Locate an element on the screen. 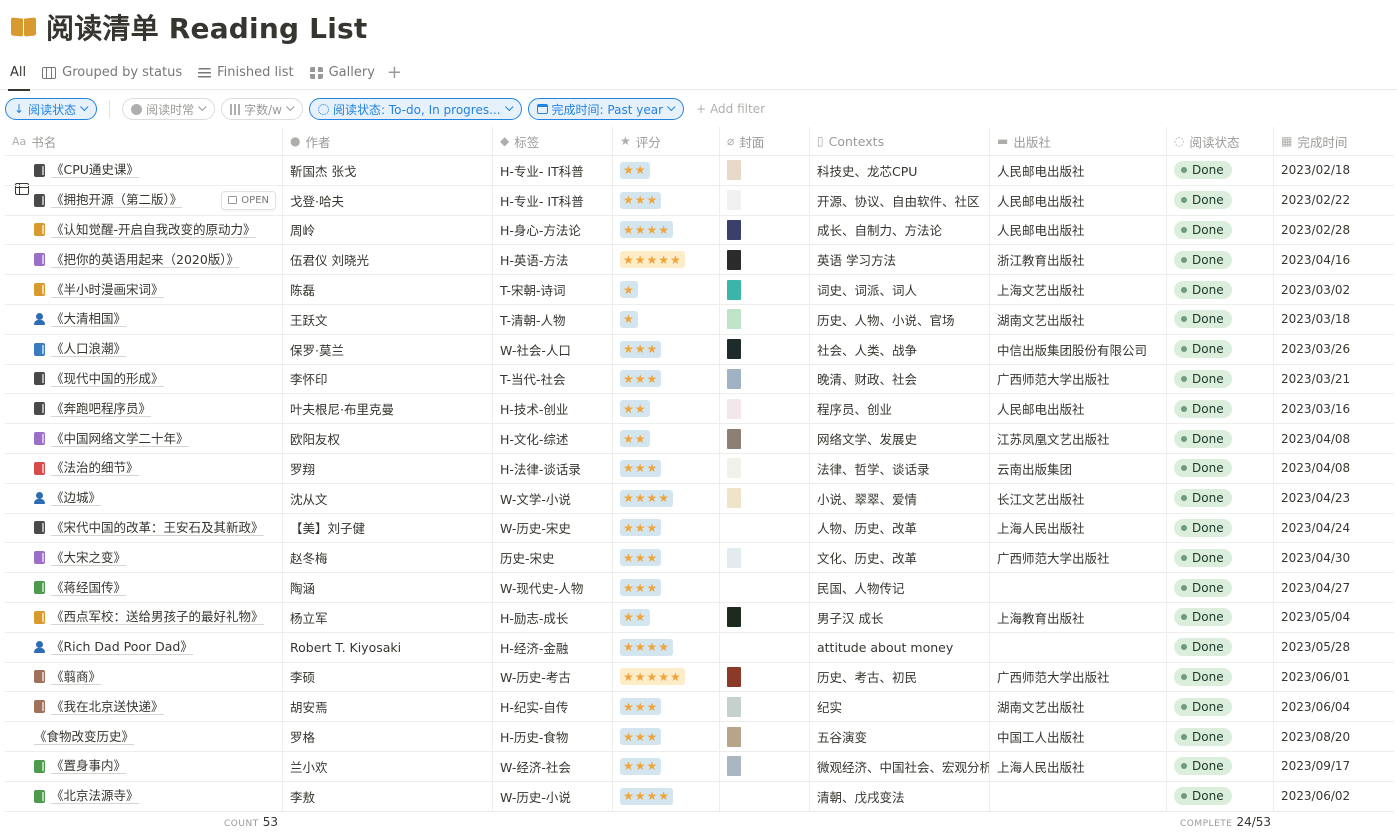  cell-date: 2023/03/26 is located at coordinates (1334, 349).